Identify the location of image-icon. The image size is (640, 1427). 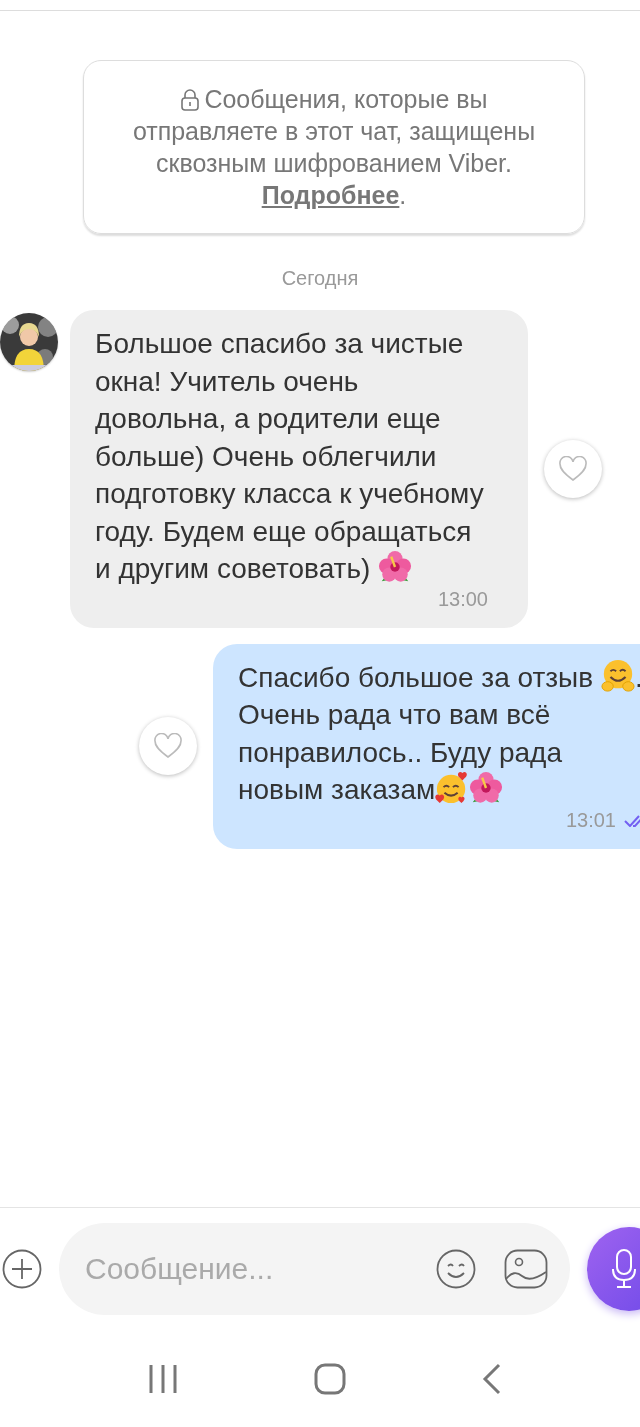
(526, 1269).